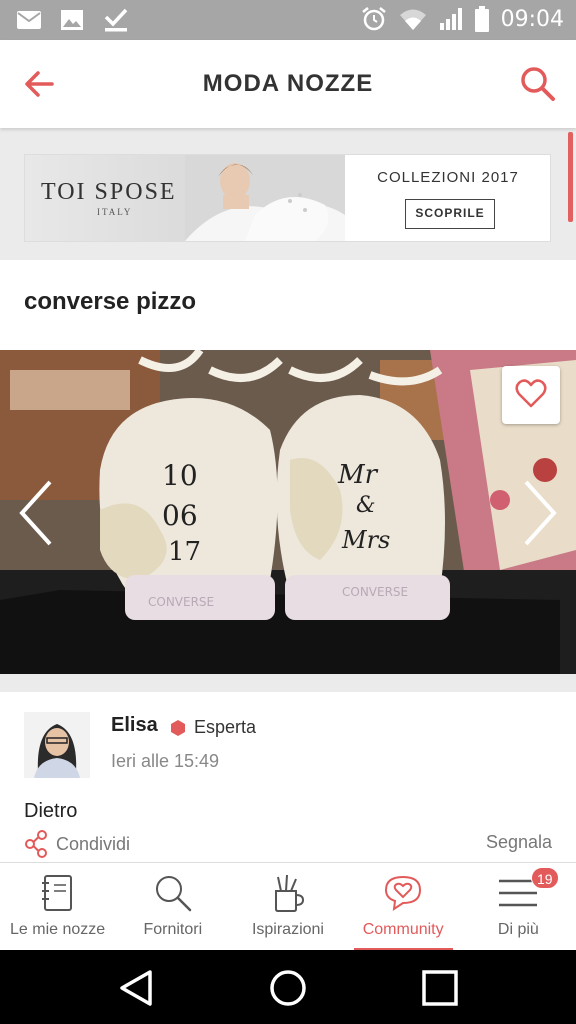  Describe the element at coordinates (288, 683) in the screenshot. I see `separator` at that location.